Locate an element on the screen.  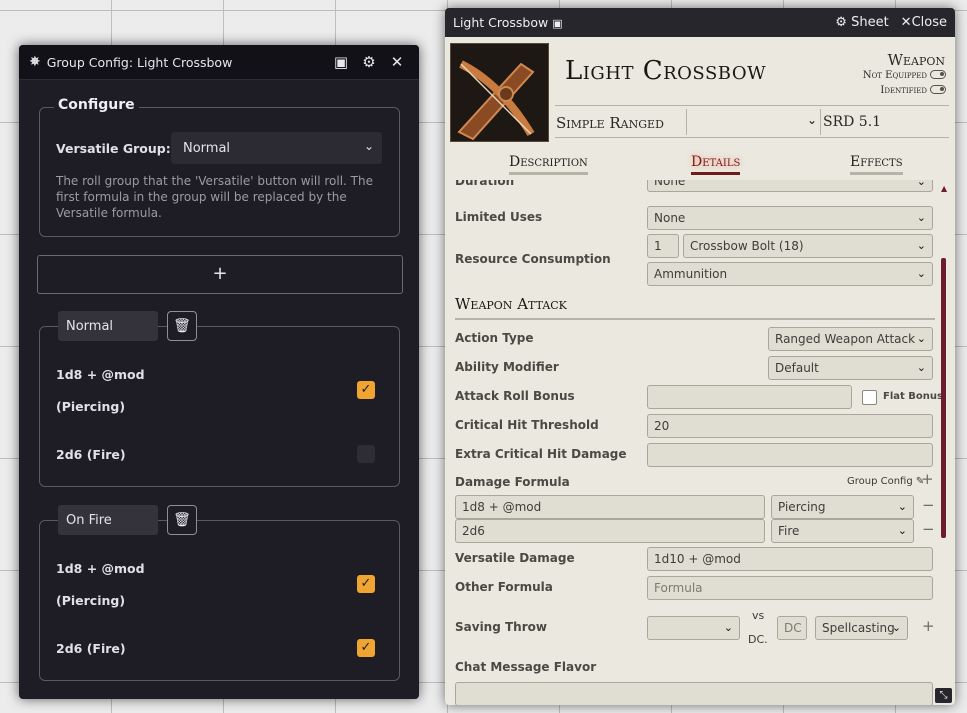
action-type-select: Ranged Weapon Attack ⌄ is located at coordinates (850, 339).